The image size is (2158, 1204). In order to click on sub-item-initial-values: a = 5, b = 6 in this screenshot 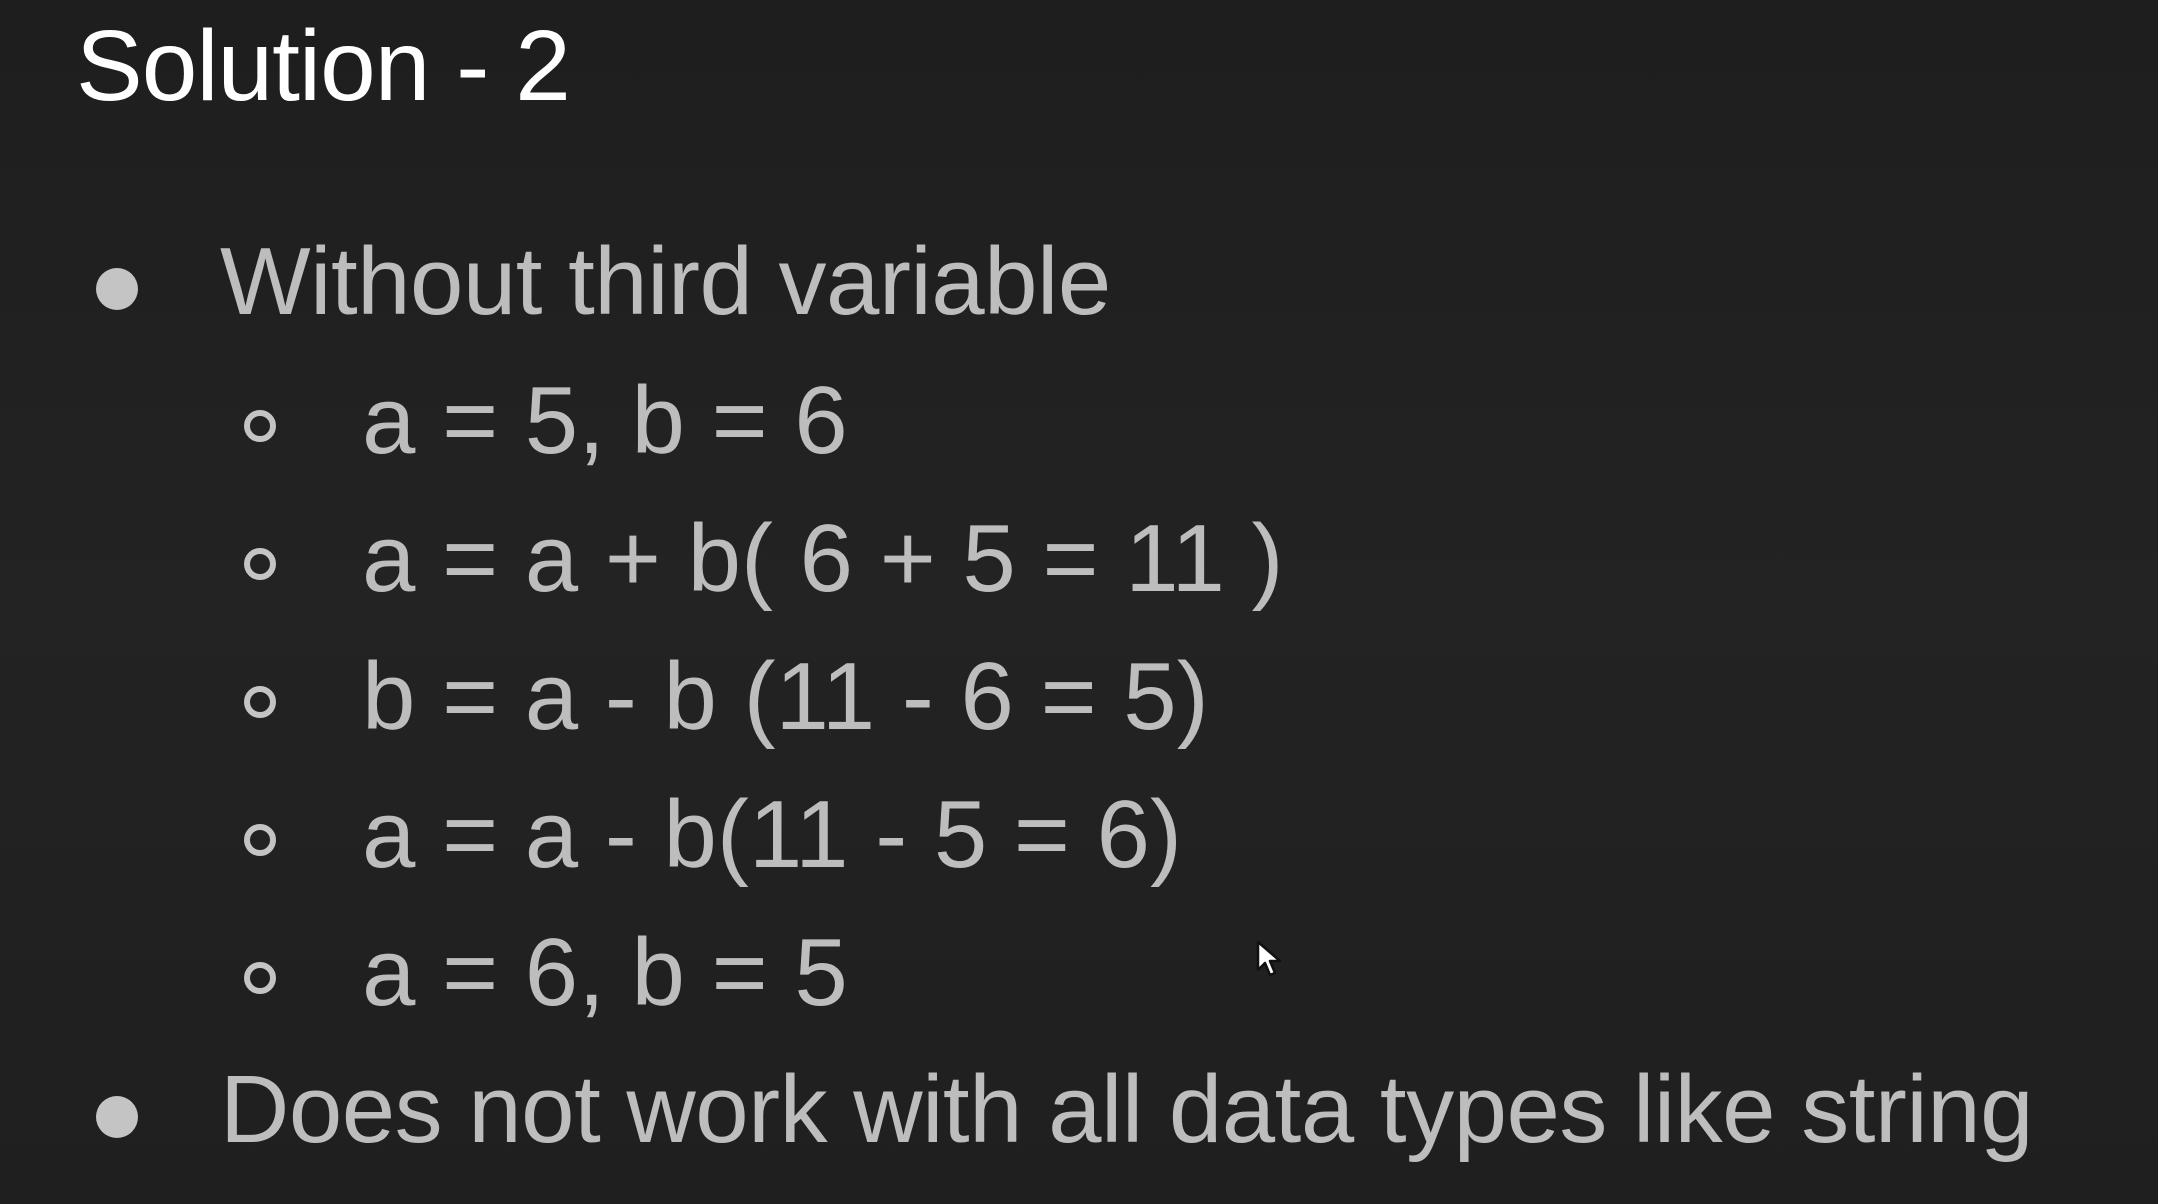, I will do `click(605, 420)`.